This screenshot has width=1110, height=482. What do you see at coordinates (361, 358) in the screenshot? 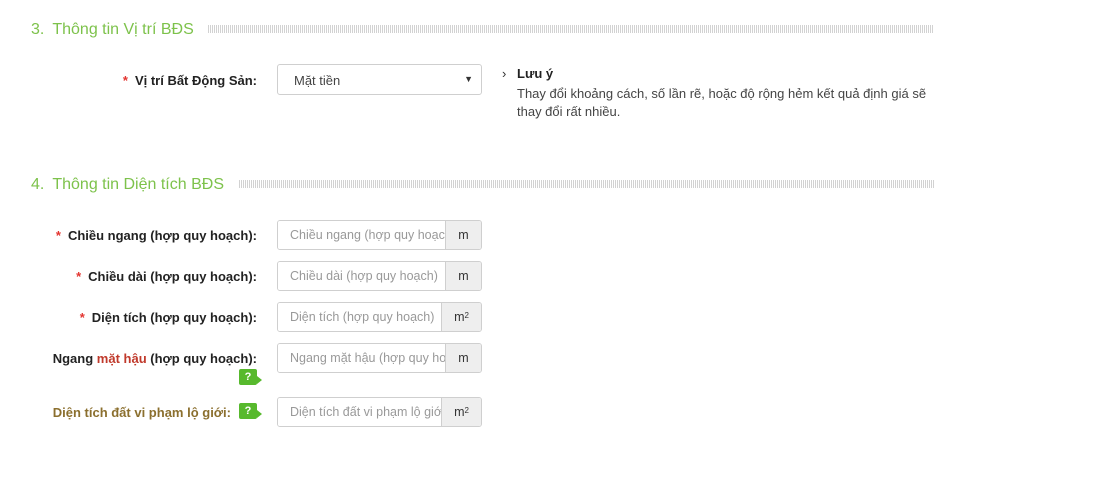
I see `rear-width-input` at bounding box center [361, 358].